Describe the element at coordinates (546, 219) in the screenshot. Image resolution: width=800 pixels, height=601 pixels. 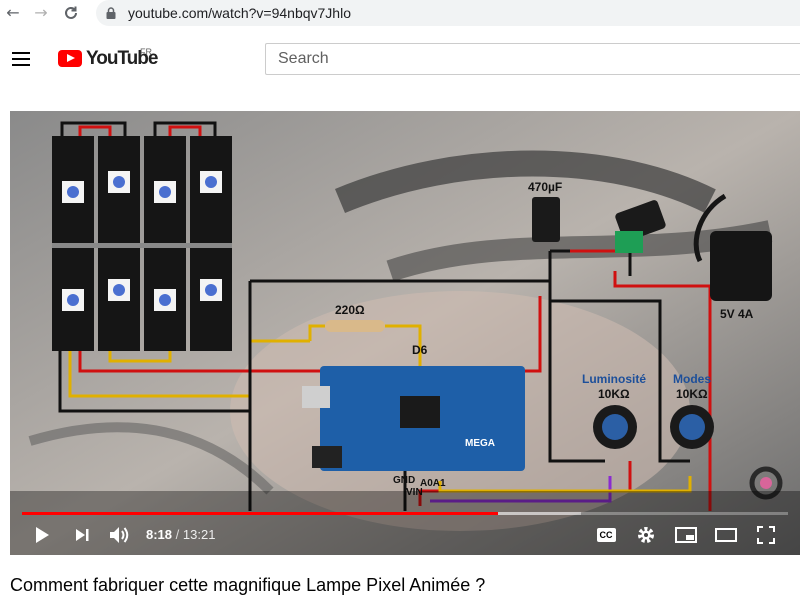
I see `capacitor` at that location.